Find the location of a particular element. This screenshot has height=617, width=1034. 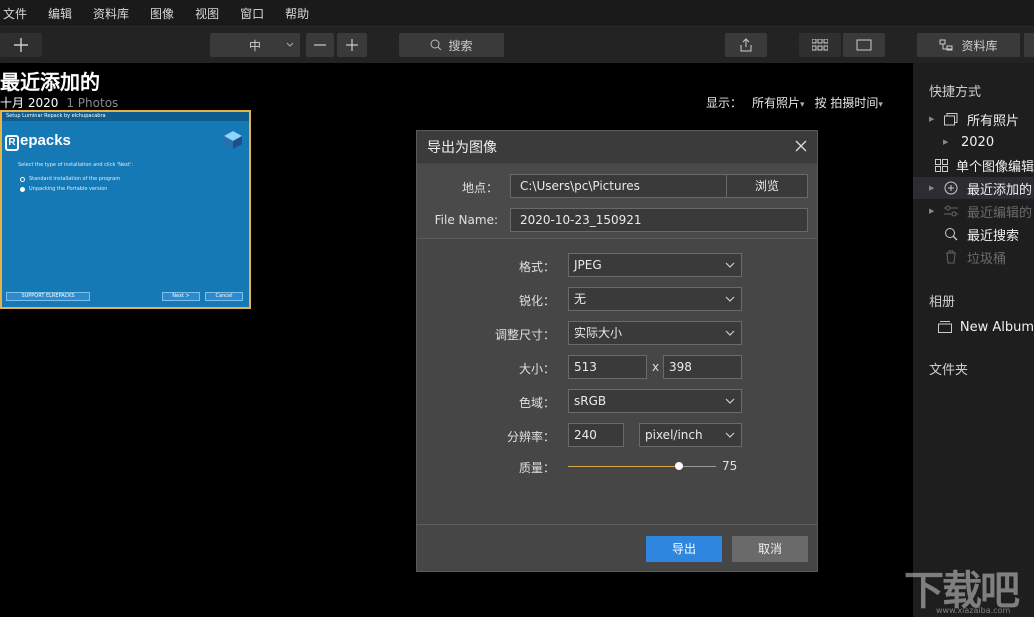

single-view-button is located at coordinates (864, 45).